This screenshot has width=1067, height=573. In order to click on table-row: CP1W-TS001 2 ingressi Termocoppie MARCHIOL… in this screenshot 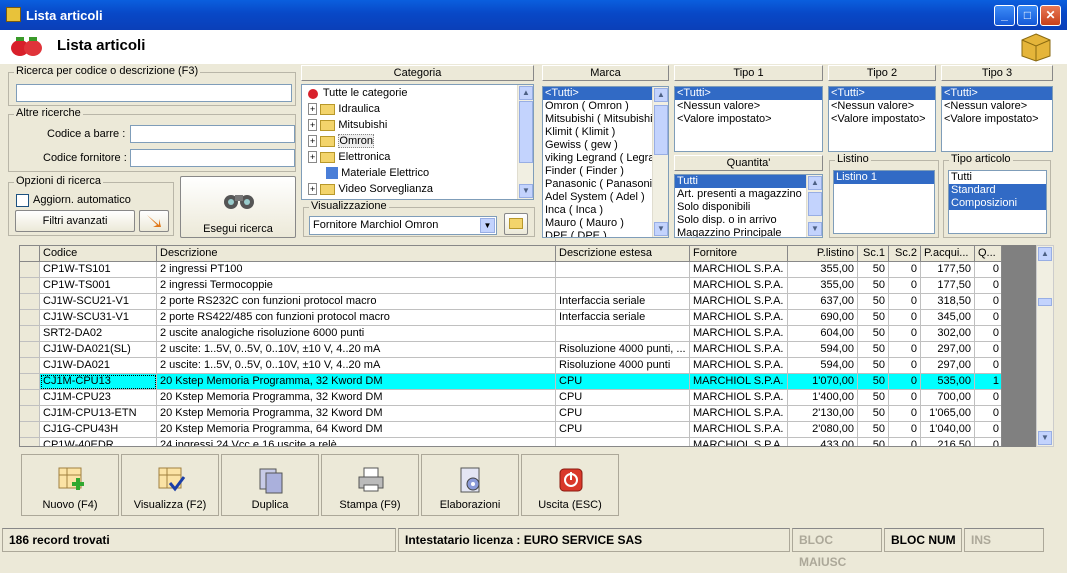, I will do `click(510, 286)`.